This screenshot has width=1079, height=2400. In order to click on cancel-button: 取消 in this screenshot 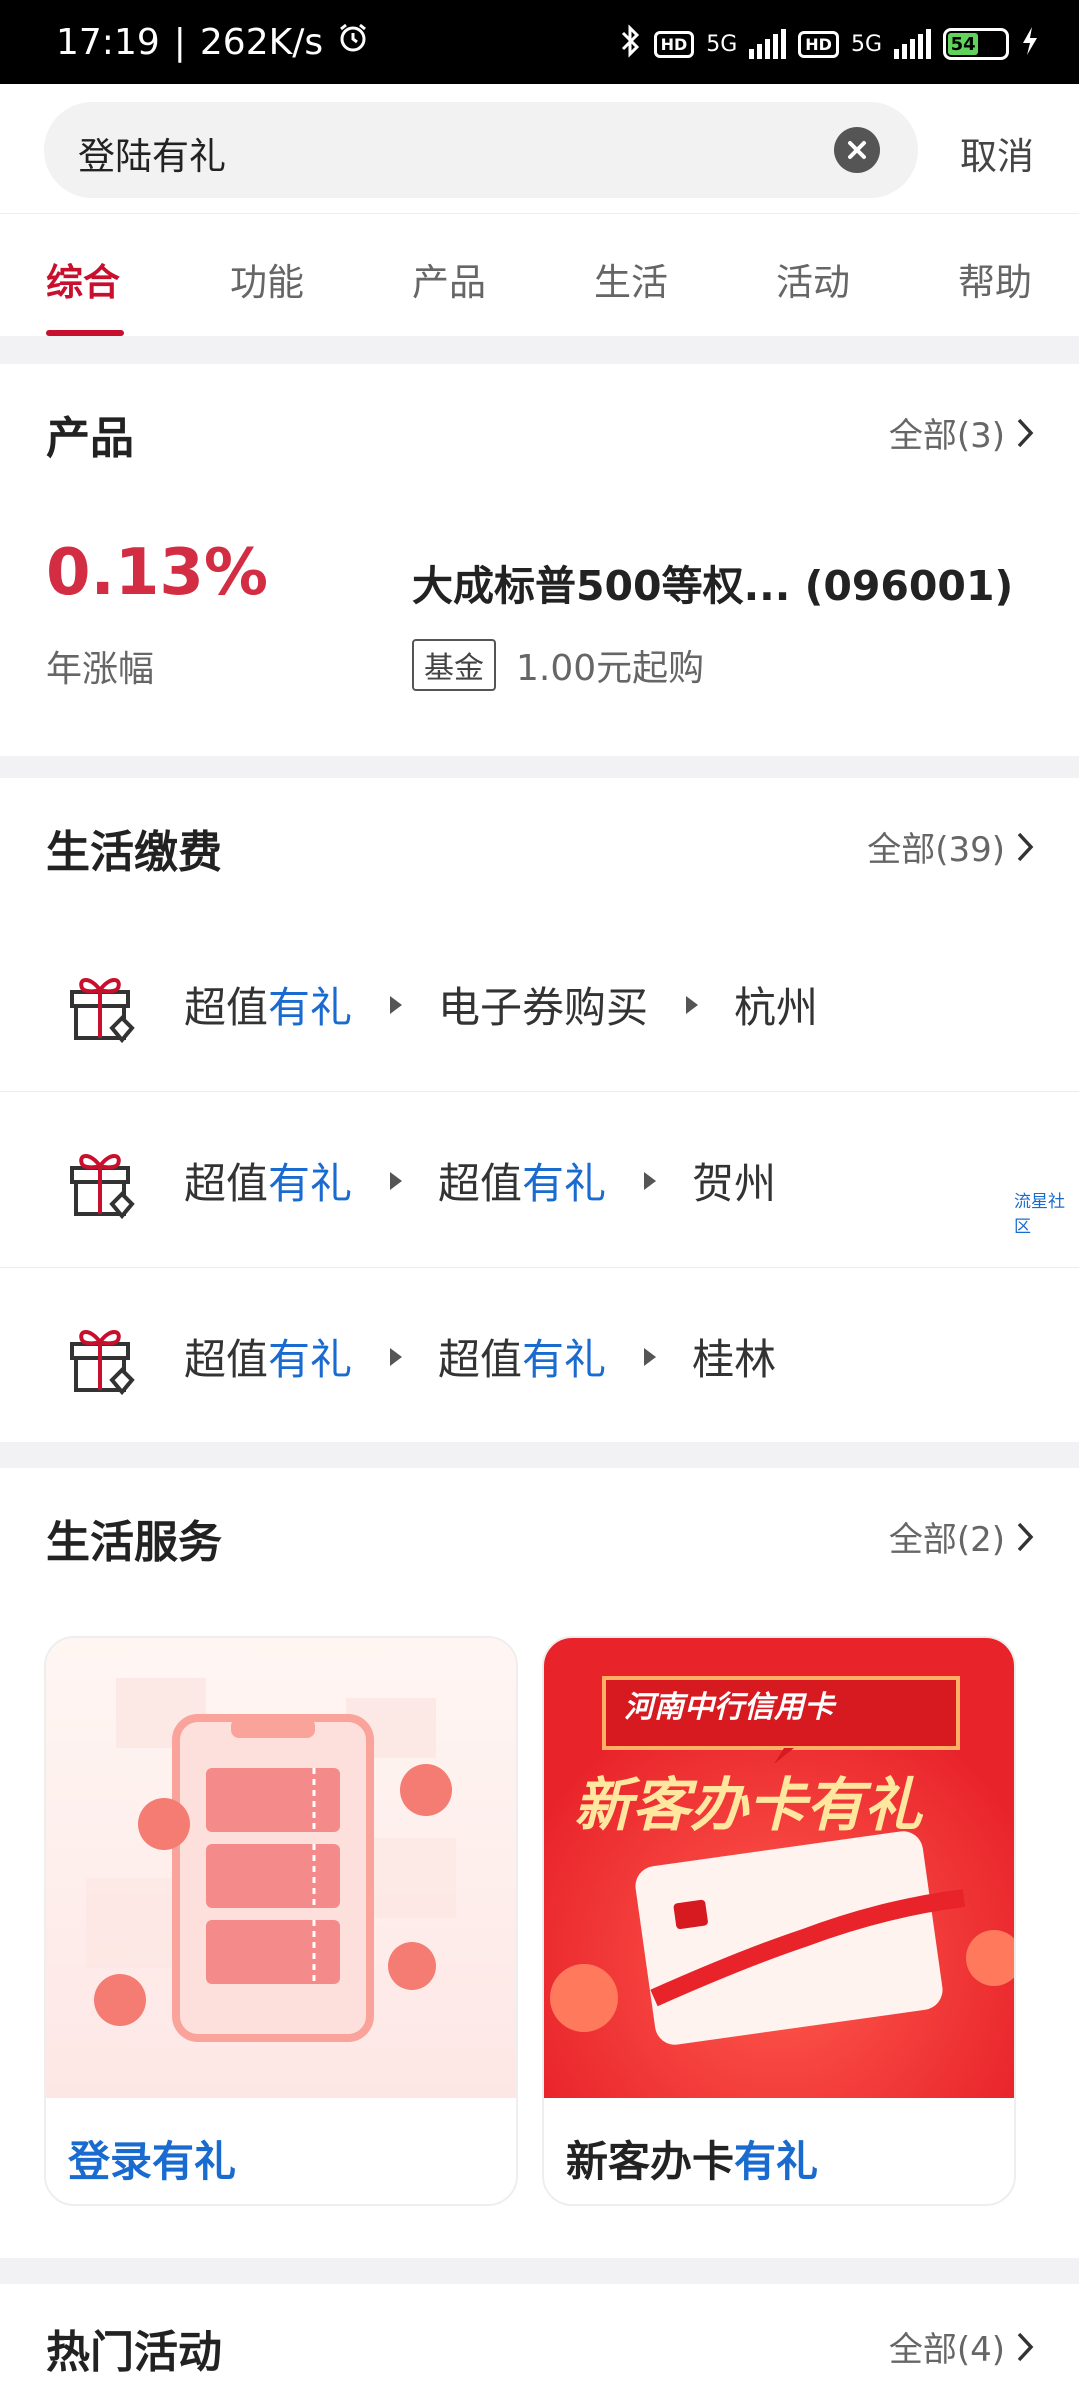, I will do `click(997, 153)`.